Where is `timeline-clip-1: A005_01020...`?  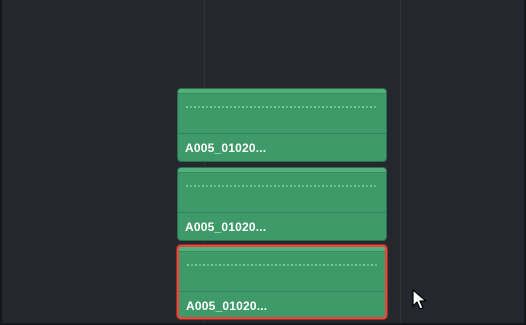 timeline-clip-1: A005_01020... is located at coordinates (282, 125).